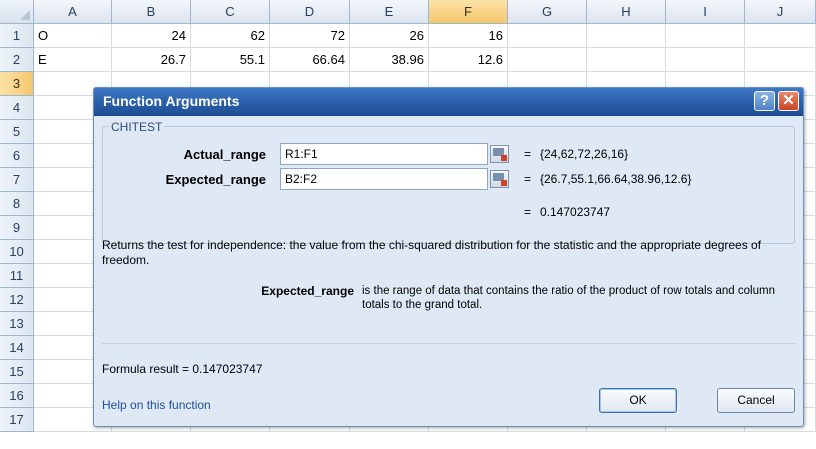 The height and width of the screenshot is (449, 816). Describe the element at coordinates (788, 101) in the screenshot. I see `close-icon: ✕` at that location.